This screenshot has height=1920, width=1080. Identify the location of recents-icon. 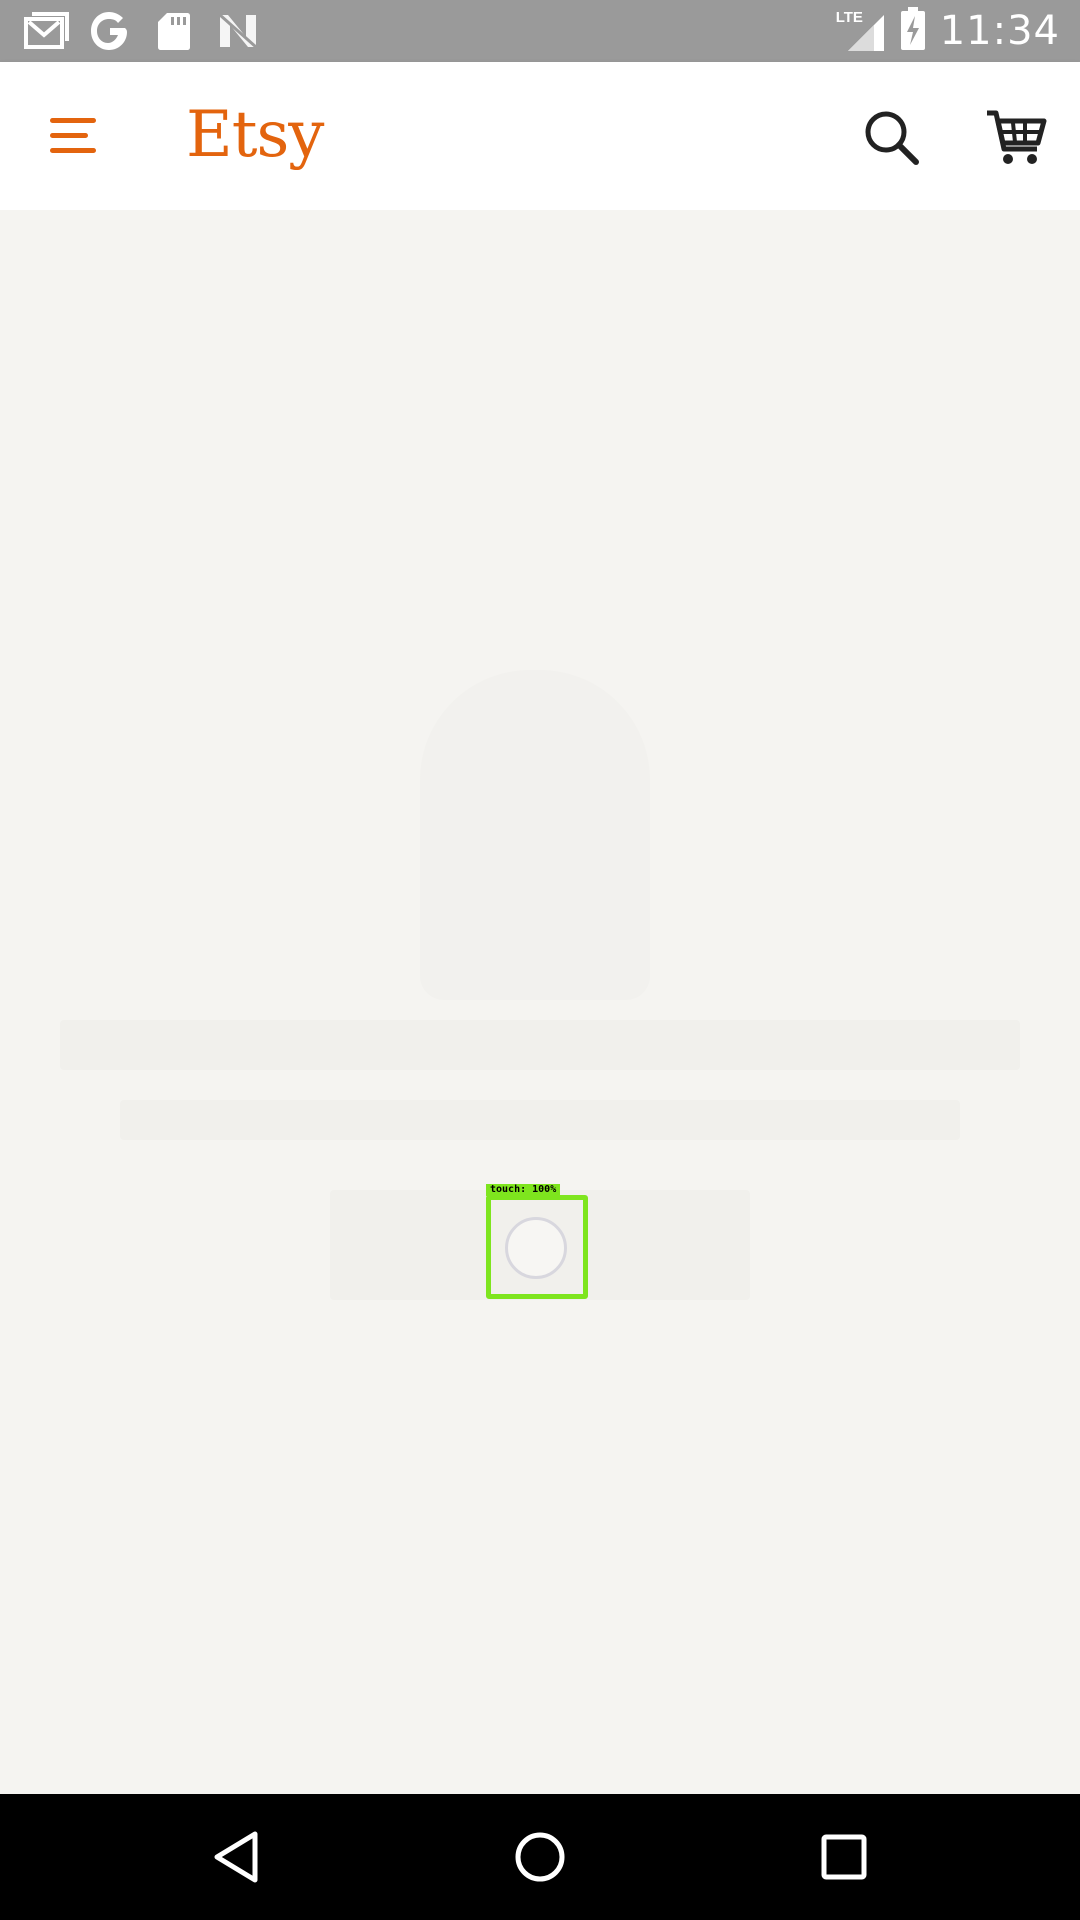
(844, 1857).